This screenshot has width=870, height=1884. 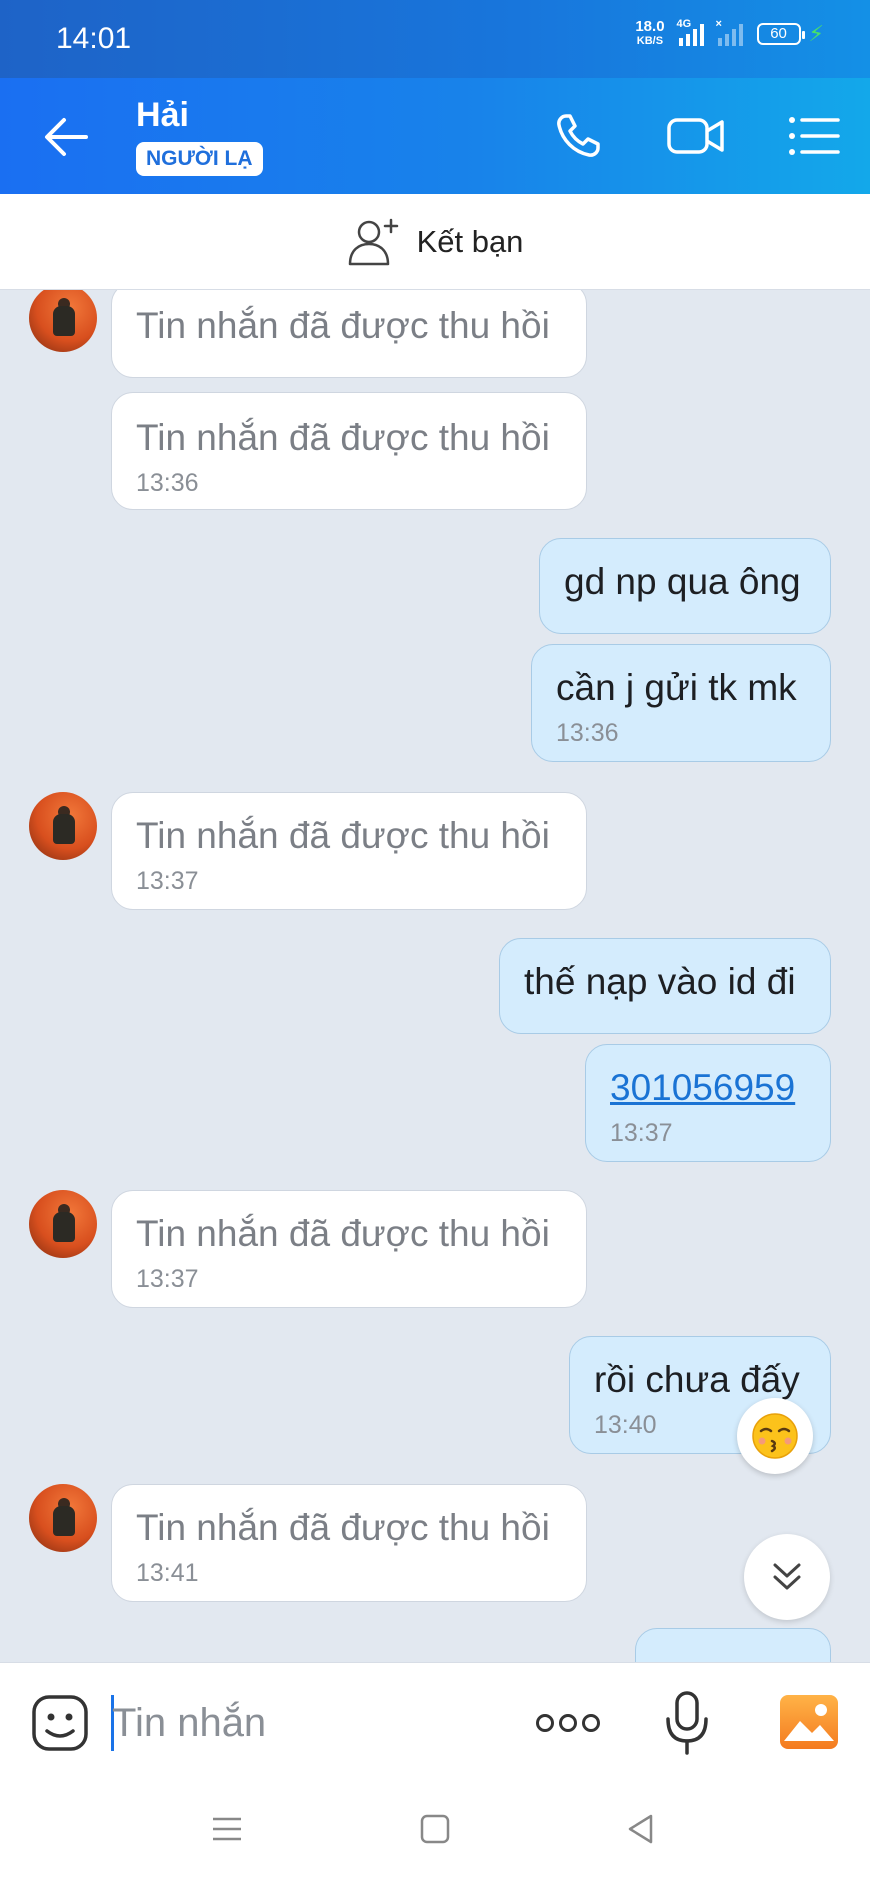 I want to click on message-bubble-sent: cần j gửi tk mk 13:36, so click(x=681, y=703).